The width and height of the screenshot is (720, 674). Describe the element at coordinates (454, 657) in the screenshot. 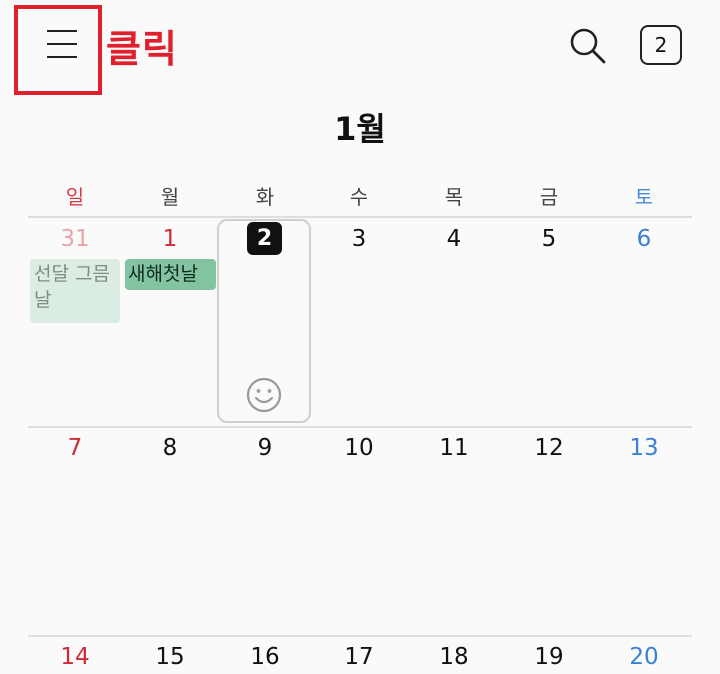

I see `day-cell-18: 18` at that location.